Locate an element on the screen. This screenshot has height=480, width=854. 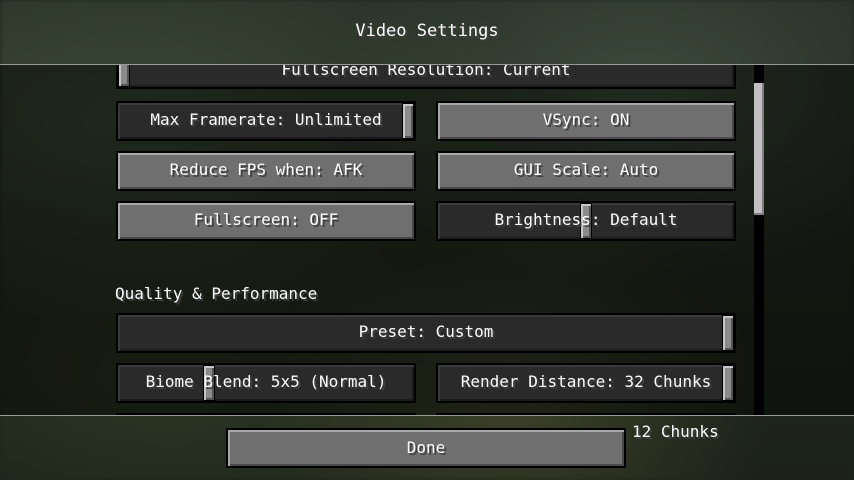
page-title: Video Settings is located at coordinates (427, 31).